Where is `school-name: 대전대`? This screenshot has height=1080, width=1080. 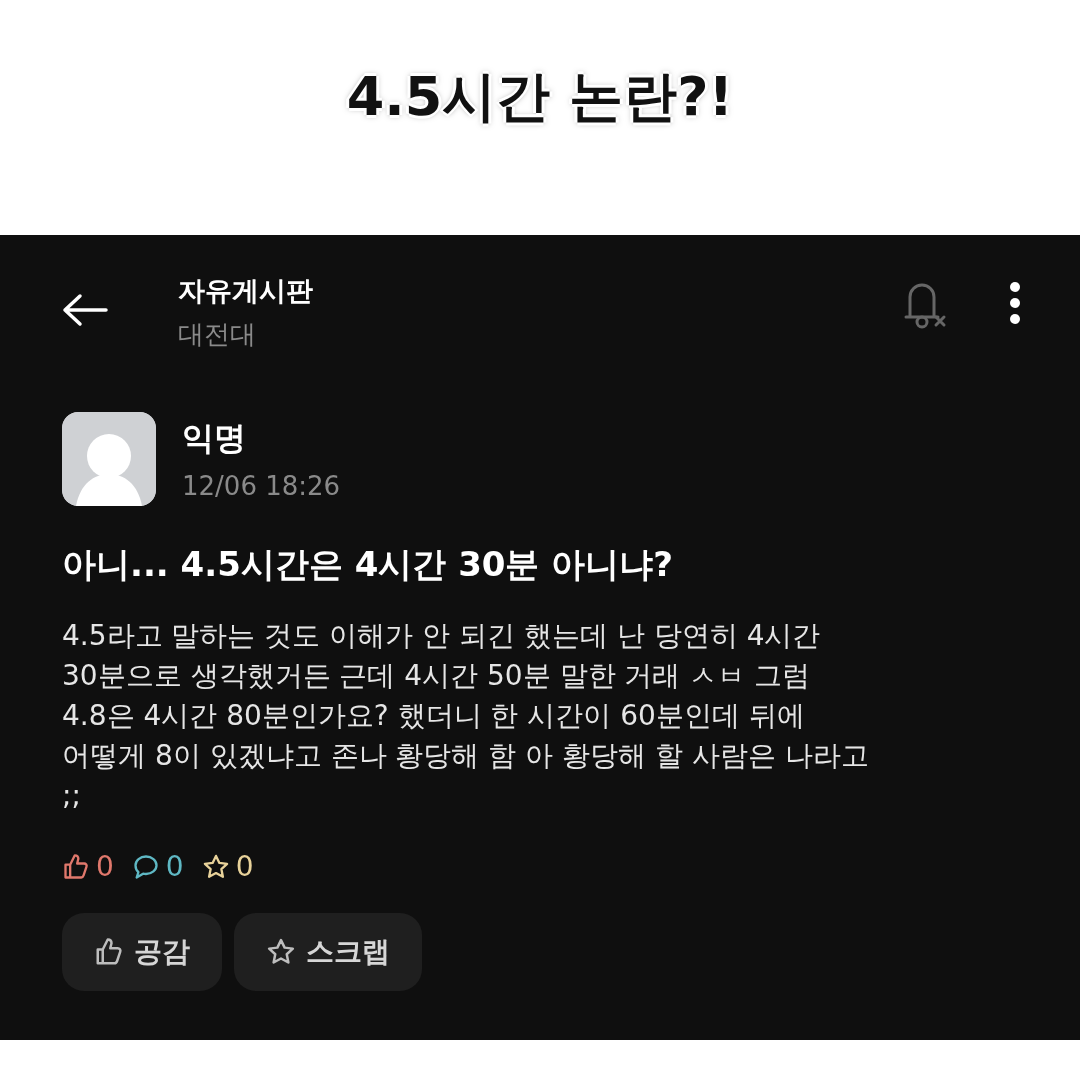
school-name: 대전대 is located at coordinates (217, 334).